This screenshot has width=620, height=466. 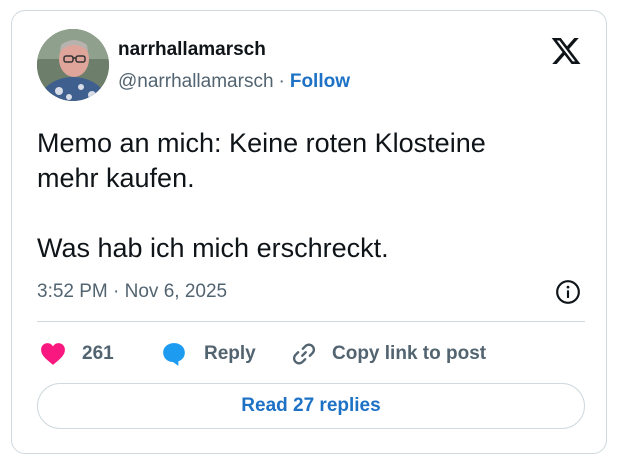 I want to click on like-button: 261, so click(x=77, y=354).